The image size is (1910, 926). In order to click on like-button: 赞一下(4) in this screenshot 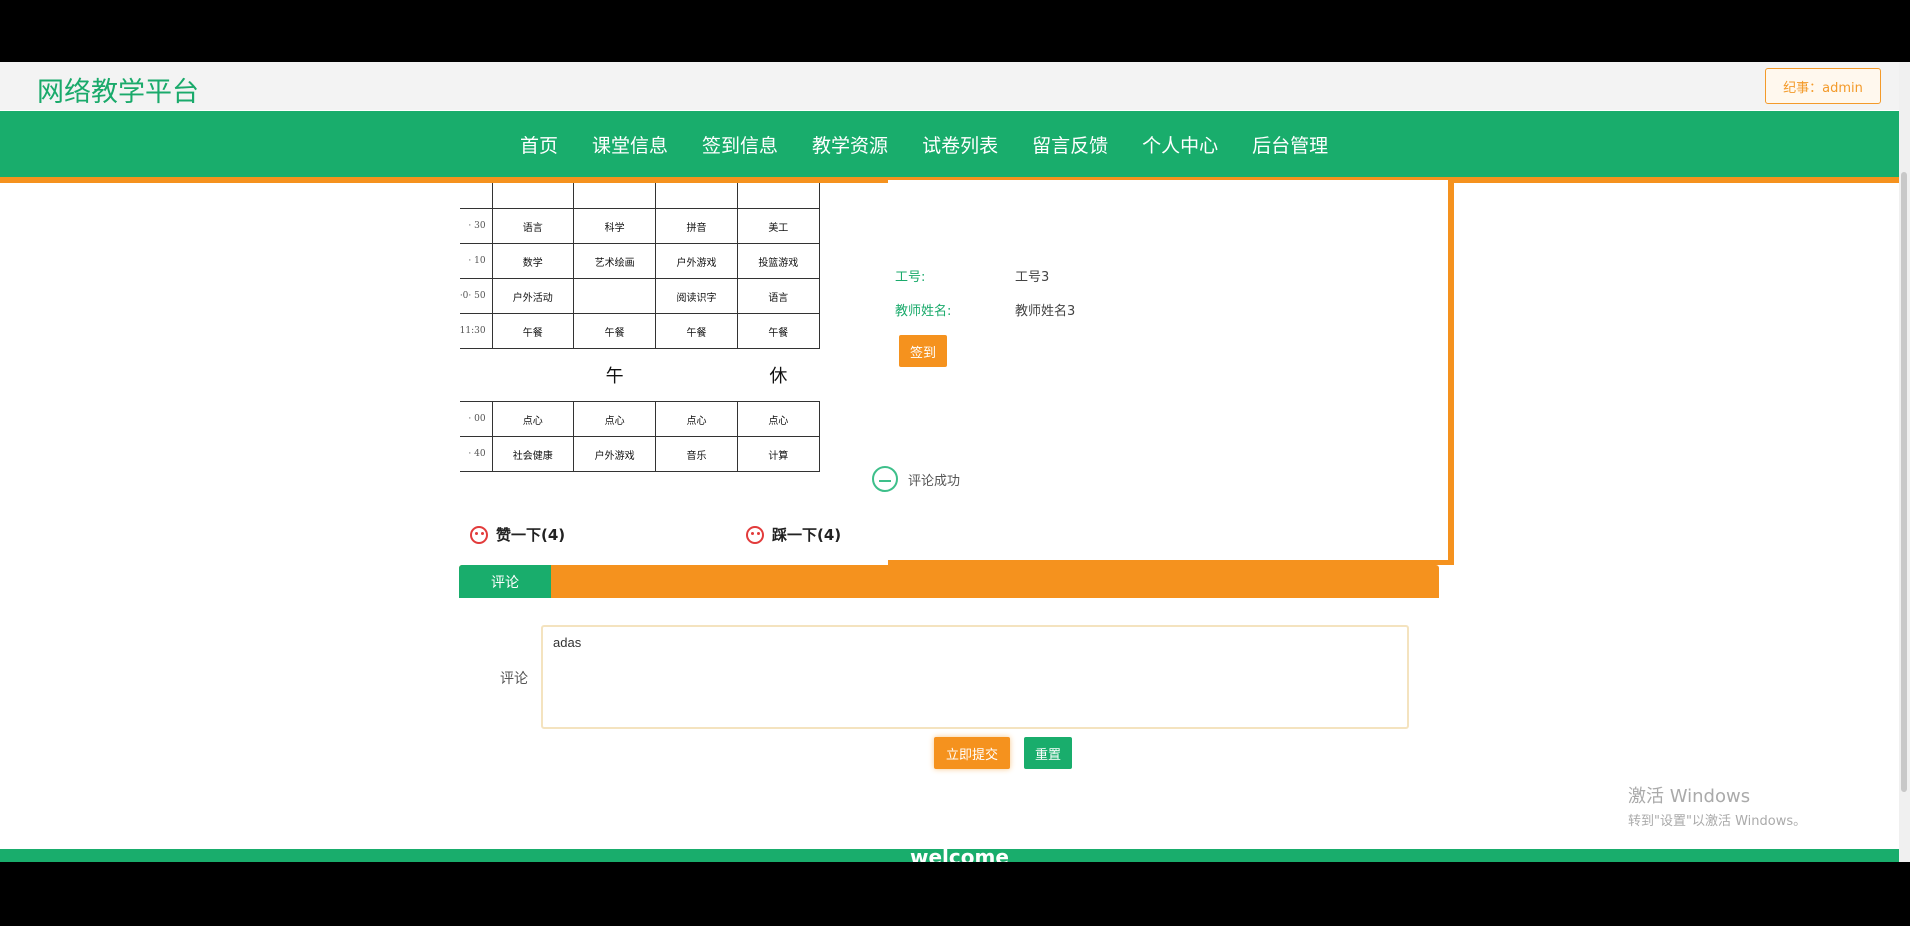, I will do `click(517, 534)`.